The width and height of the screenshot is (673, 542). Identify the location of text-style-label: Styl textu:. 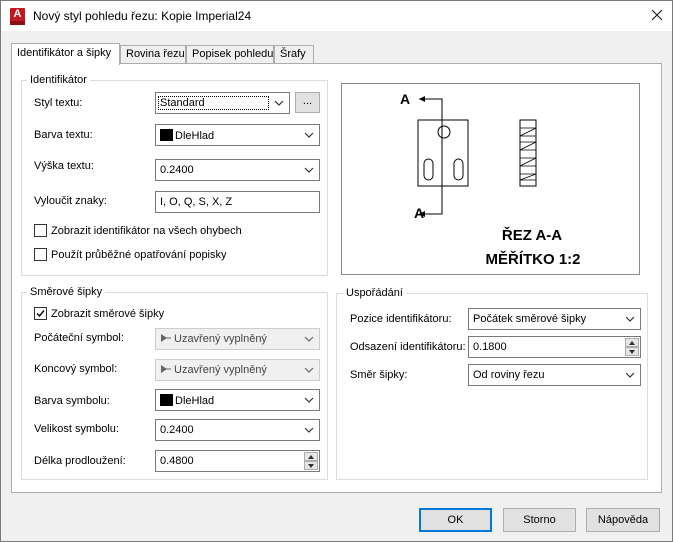
(58, 103).